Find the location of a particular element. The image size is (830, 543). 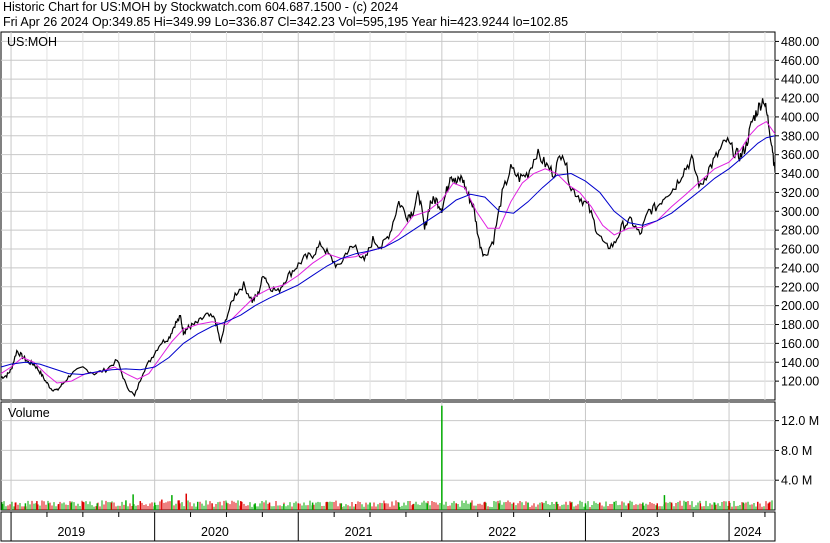

price-tick-label: 340.00 is located at coordinates (800, 174).